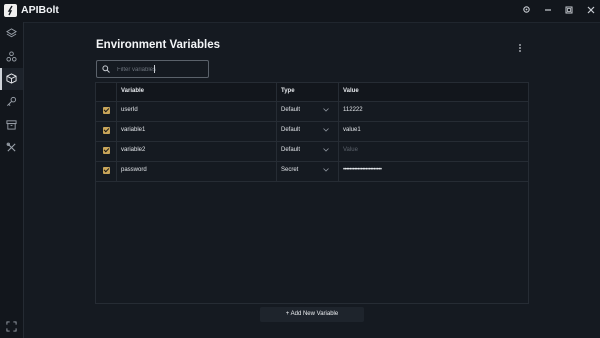 Image resolution: width=600 pixels, height=338 pixels. Describe the element at coordinates (307, 92) in the screenshot. I see `column-header-type: Type` at that location.